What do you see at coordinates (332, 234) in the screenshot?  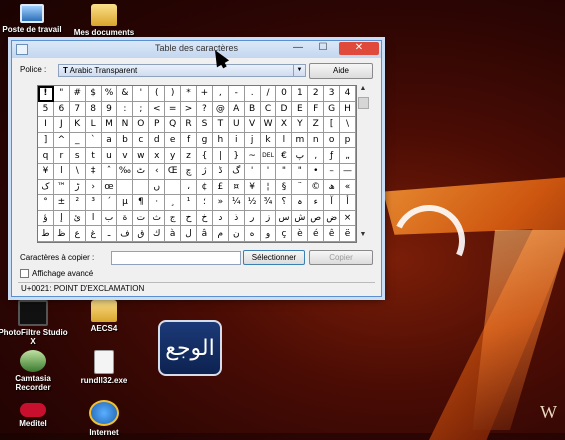 I see `character-cell: ê` at bounding box center [332, 234].